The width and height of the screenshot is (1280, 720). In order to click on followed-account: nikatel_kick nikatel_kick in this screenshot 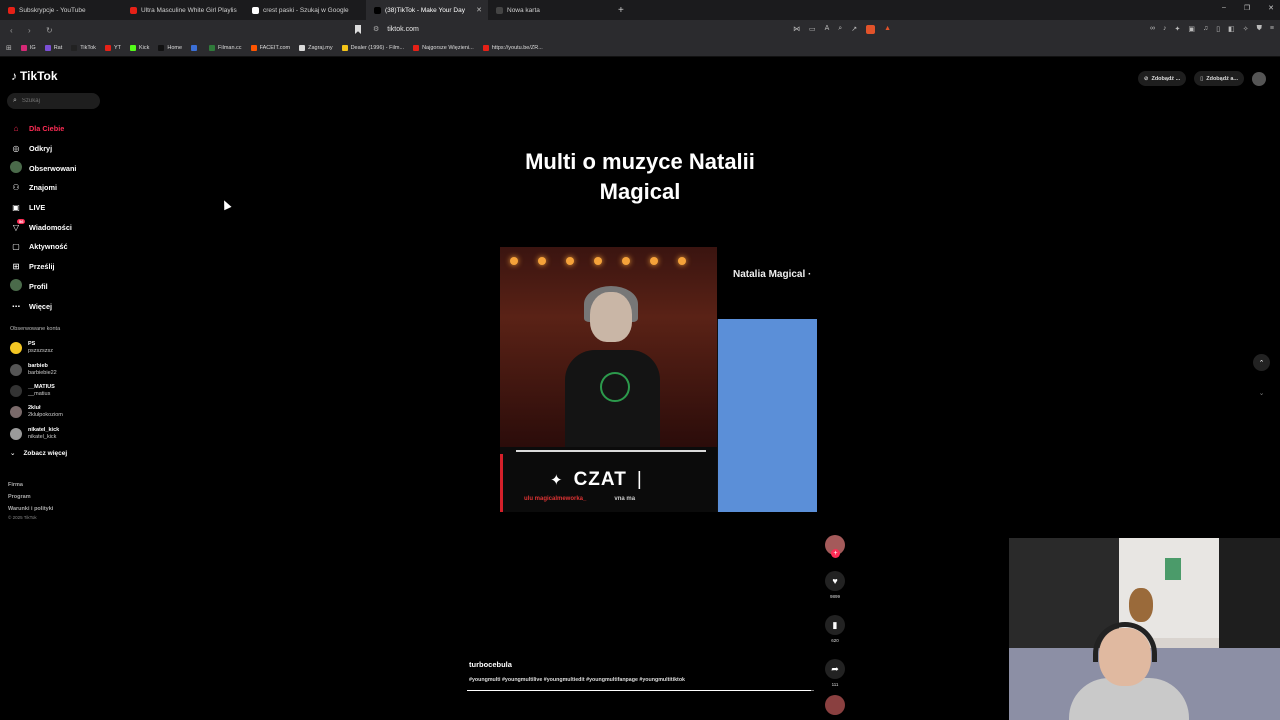, I will do `click(34, 434)`.